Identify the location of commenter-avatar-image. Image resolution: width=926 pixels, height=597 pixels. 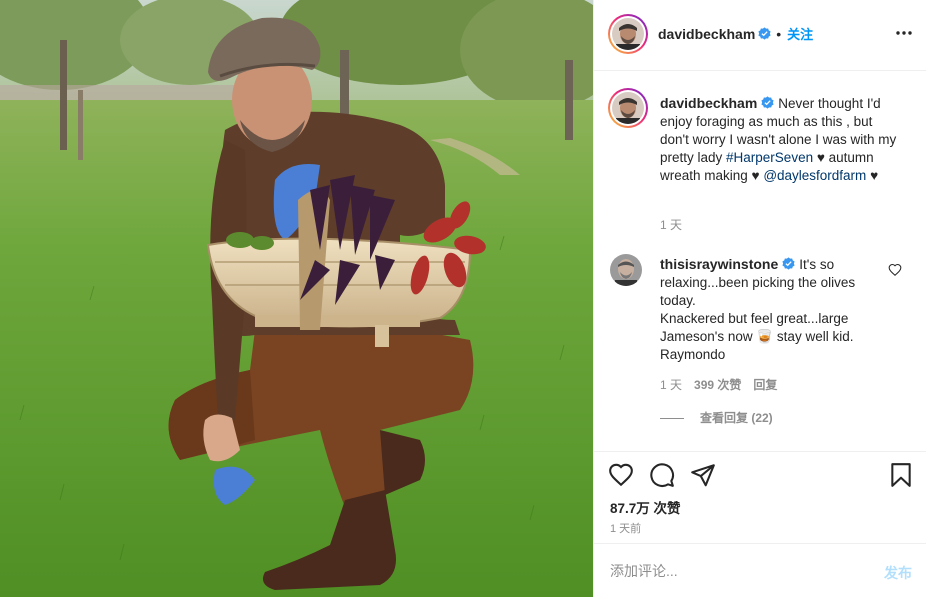
(626, 270).